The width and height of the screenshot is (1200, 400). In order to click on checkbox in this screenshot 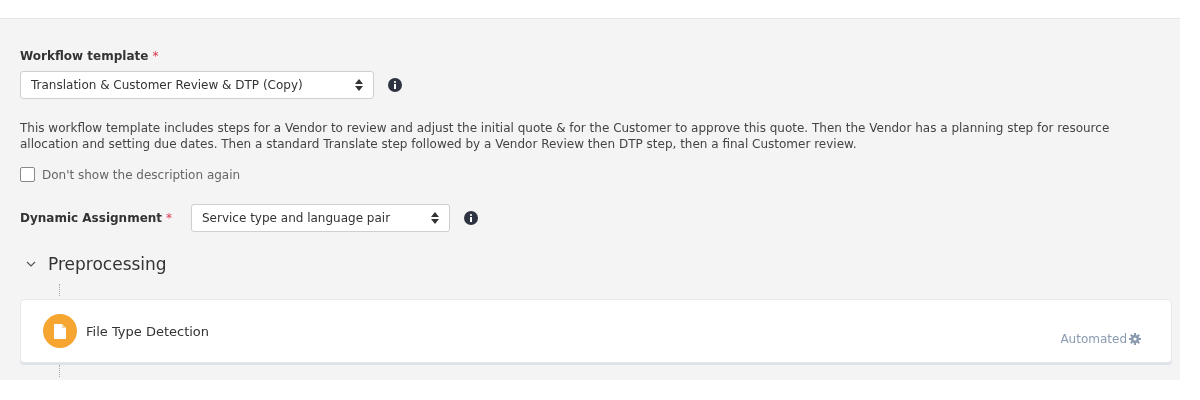, I will do `click(27, 174)`.